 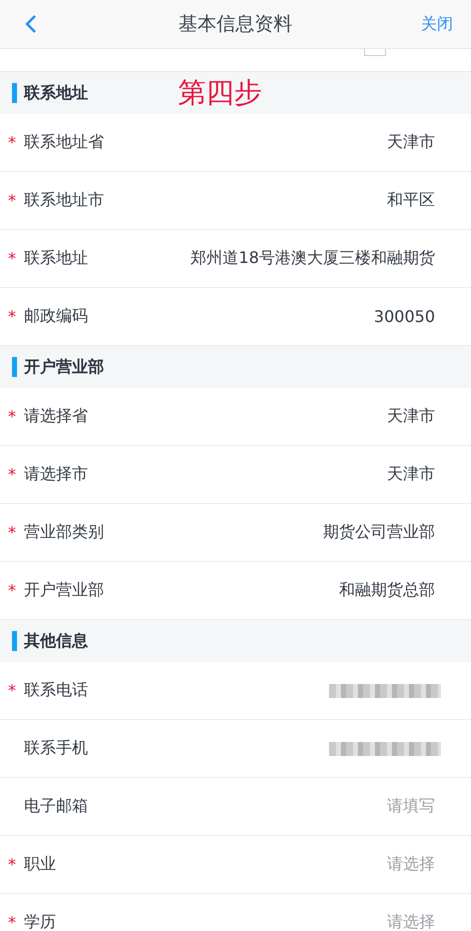 I want to click on form-row: * 联系电话, so click(x=235, y=691).